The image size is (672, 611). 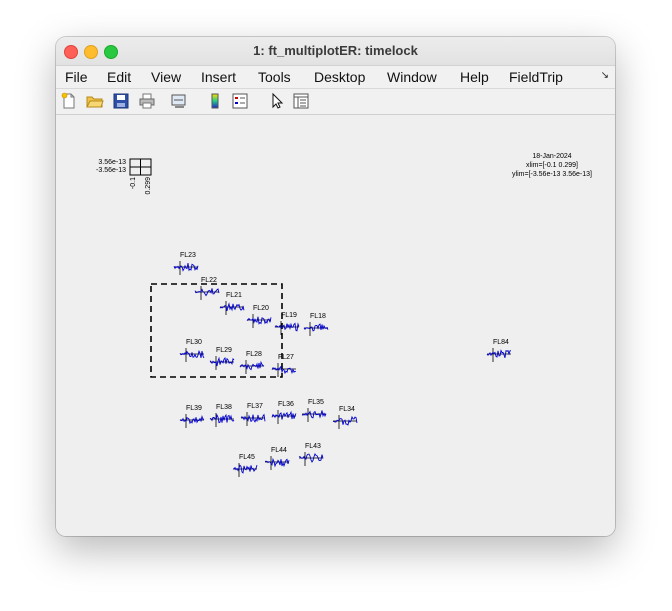 I want to click on pointer-icon, so click(x=277, y=101).